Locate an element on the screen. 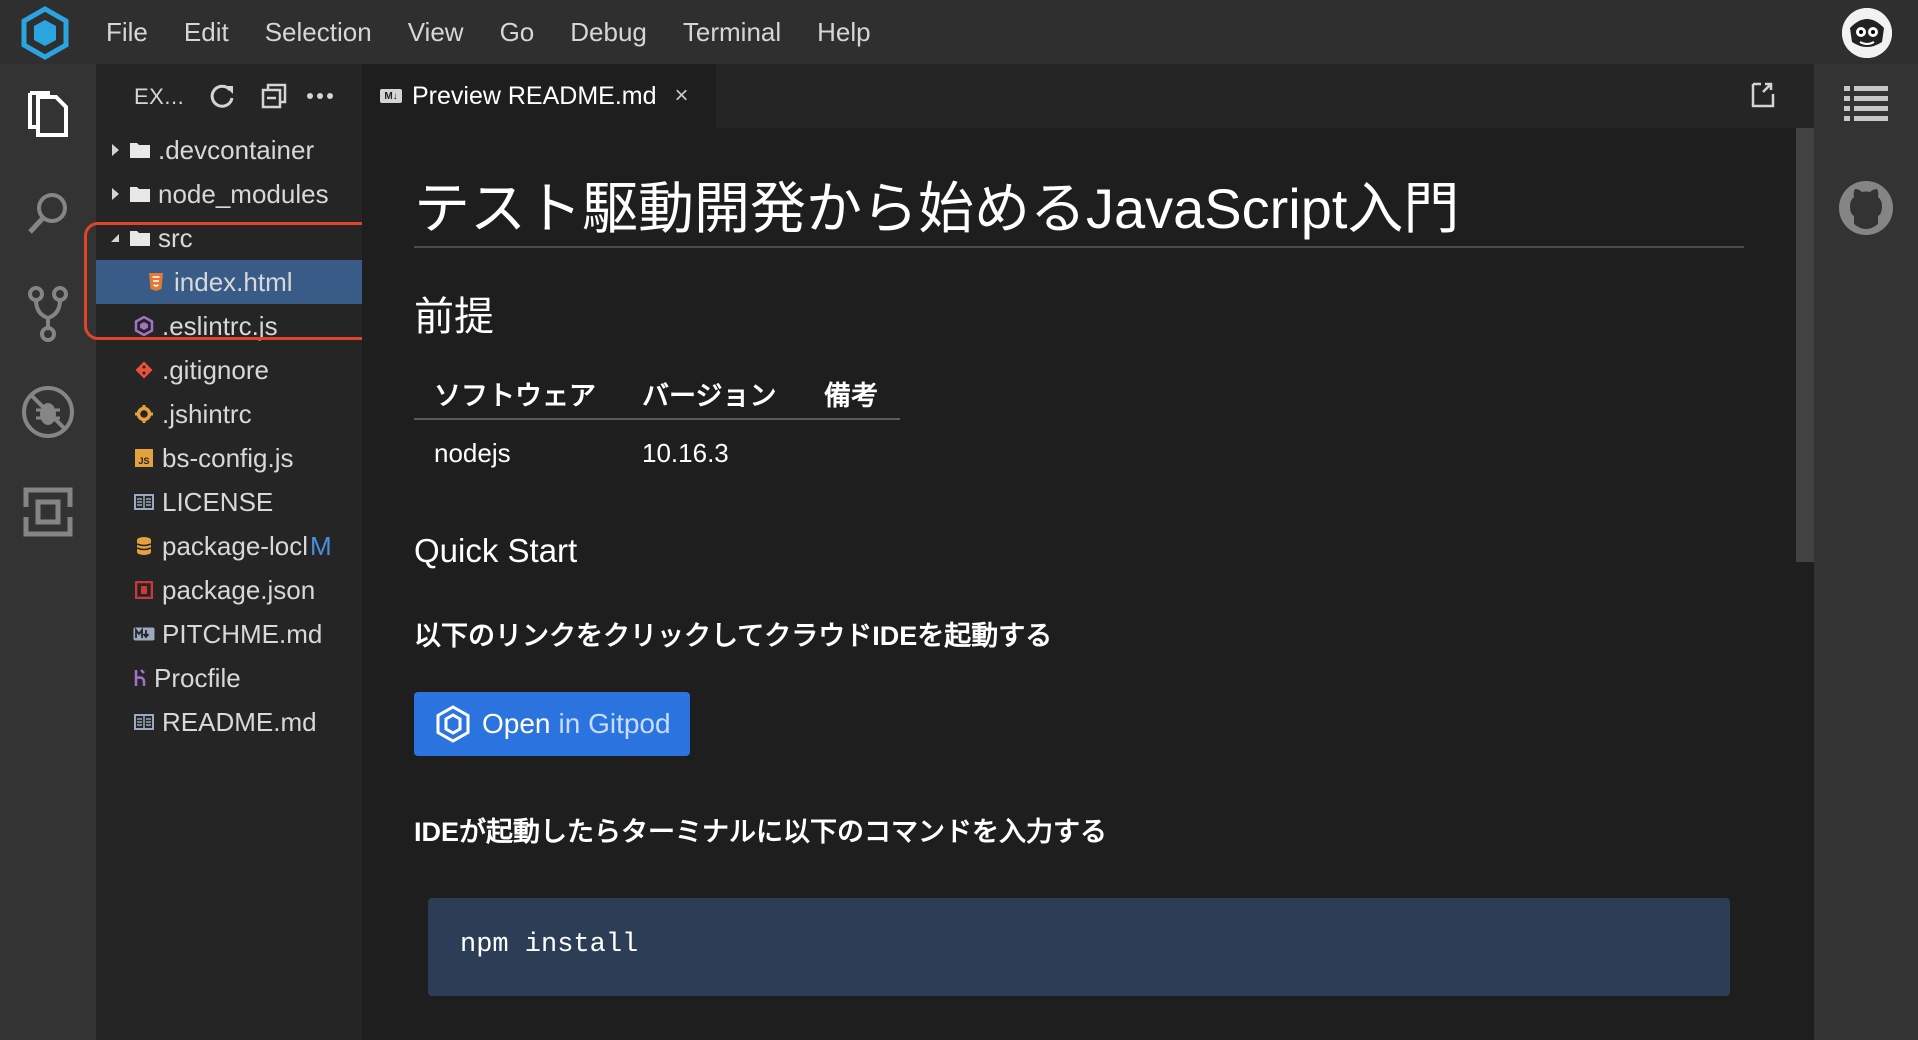 This screenshot has width=1918, height=1040. tree-item-label: bs-config.js is located at coordinates (228, 457).